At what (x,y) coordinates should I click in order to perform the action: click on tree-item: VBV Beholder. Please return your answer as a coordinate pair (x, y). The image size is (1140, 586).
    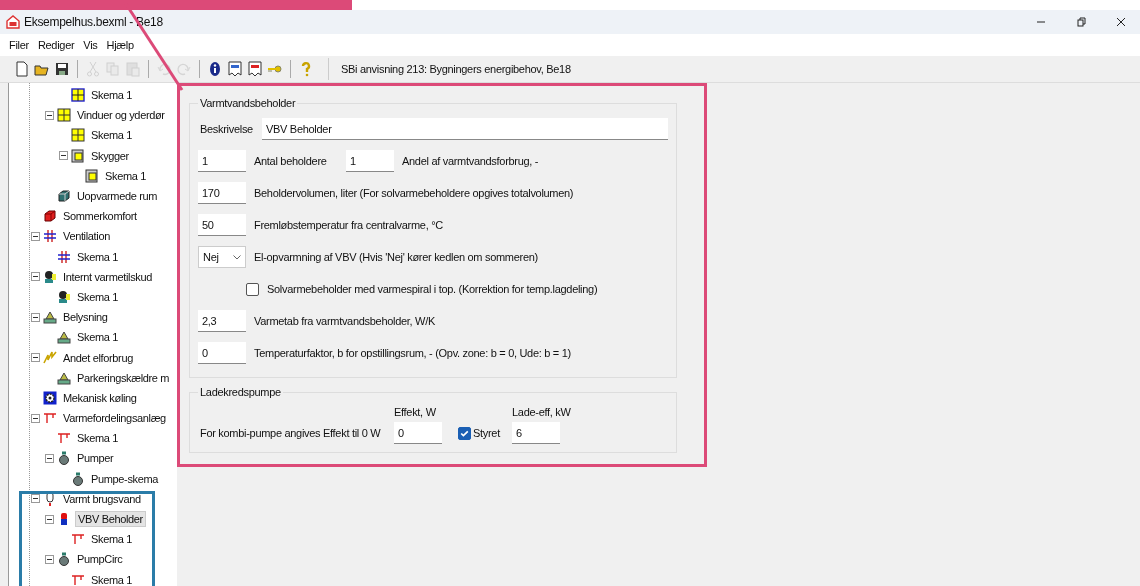
    Looking at the image, I should click on (110, 519).